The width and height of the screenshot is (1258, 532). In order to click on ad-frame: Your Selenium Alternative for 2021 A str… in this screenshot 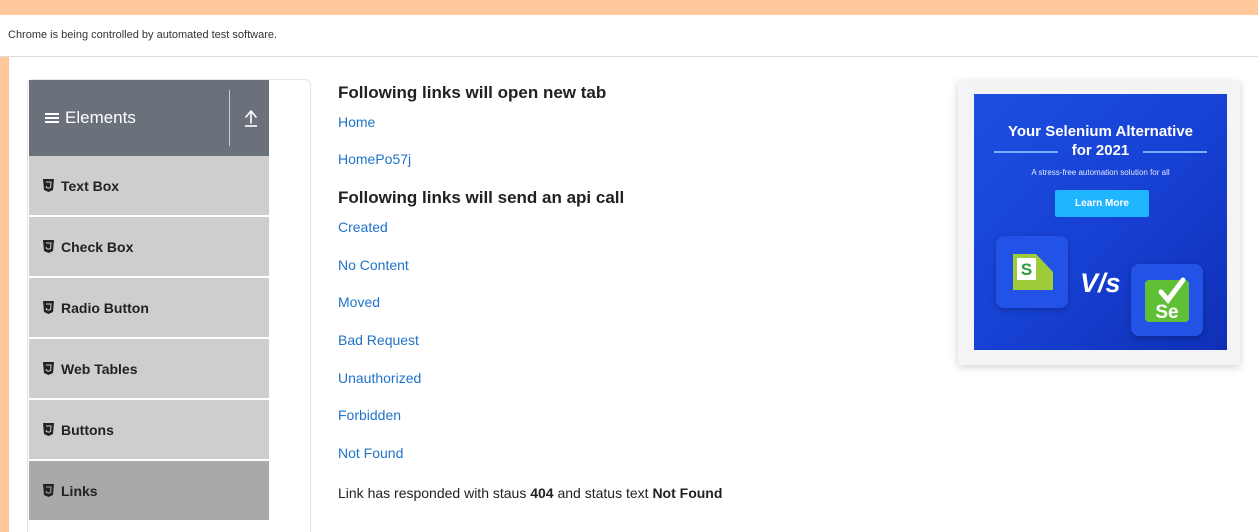, I will do `click(1099, 223)`.